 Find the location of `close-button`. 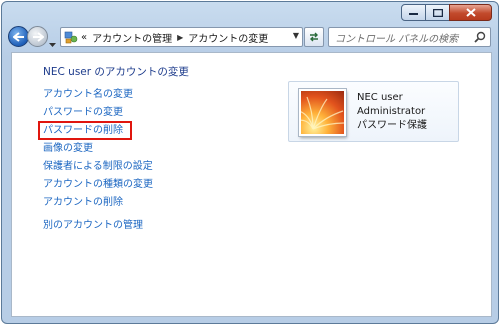

close-button is located at coordinates (470, 12).